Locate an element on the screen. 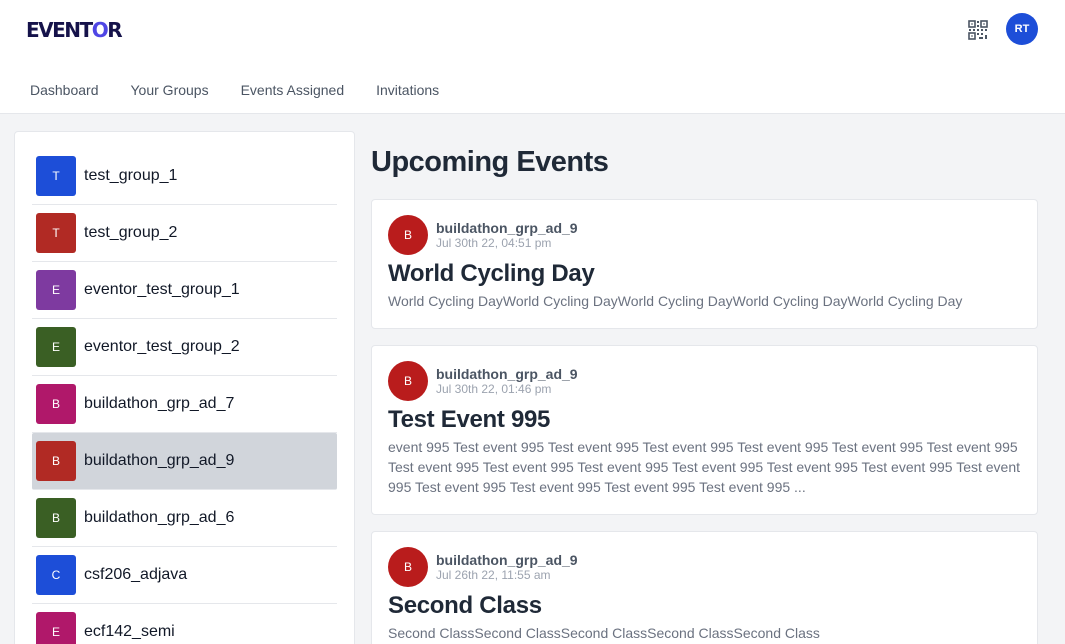 This screenshot has width=1065, height=644. group-item: Ttest_group_1 is located at coordinates (184, 176).